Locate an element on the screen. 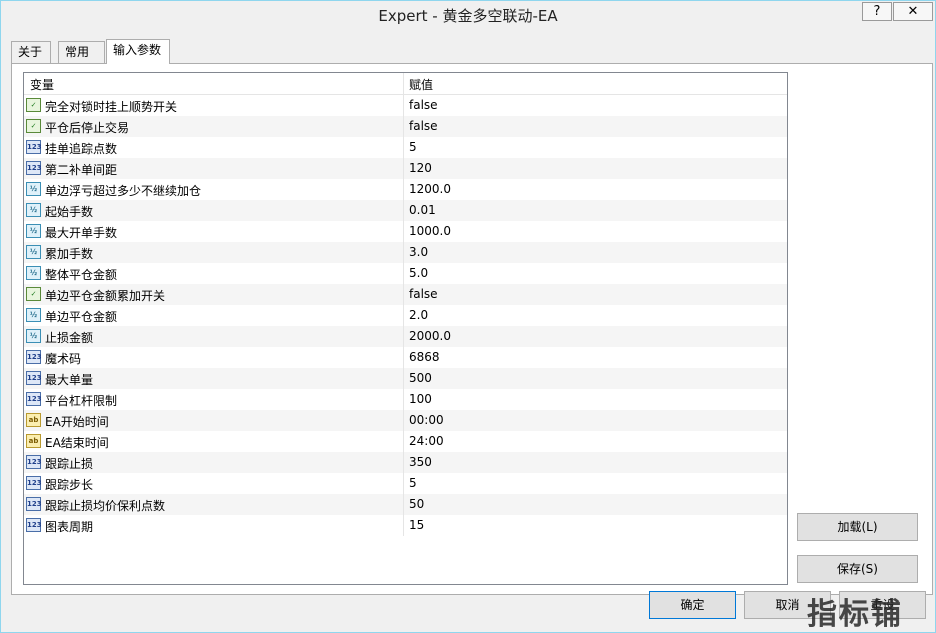 This screenshot has height=633, width=936. table-row: ½ 起始手数 0.01 is located at coordinates (405, 210).